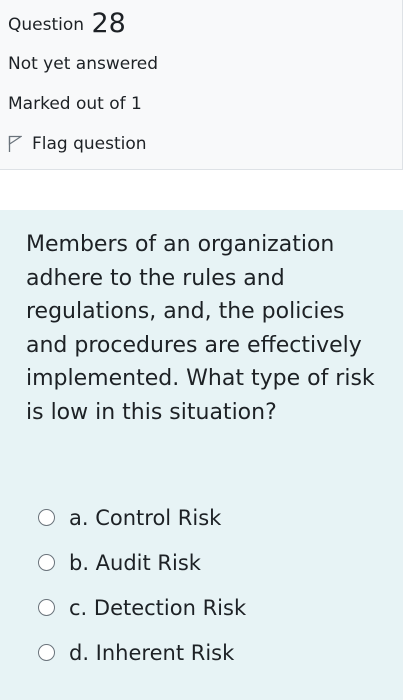 The image size is (407, 700). I want to click on flag-question-label: Flag question, so click(89, 144).